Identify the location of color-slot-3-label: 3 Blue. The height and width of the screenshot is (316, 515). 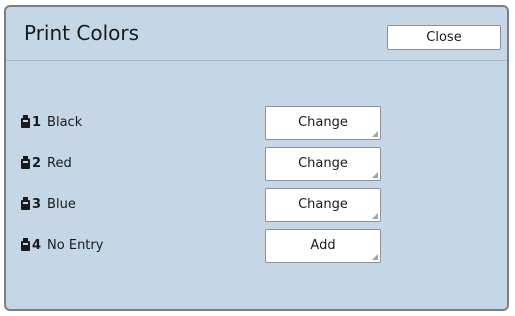
(48, 205).